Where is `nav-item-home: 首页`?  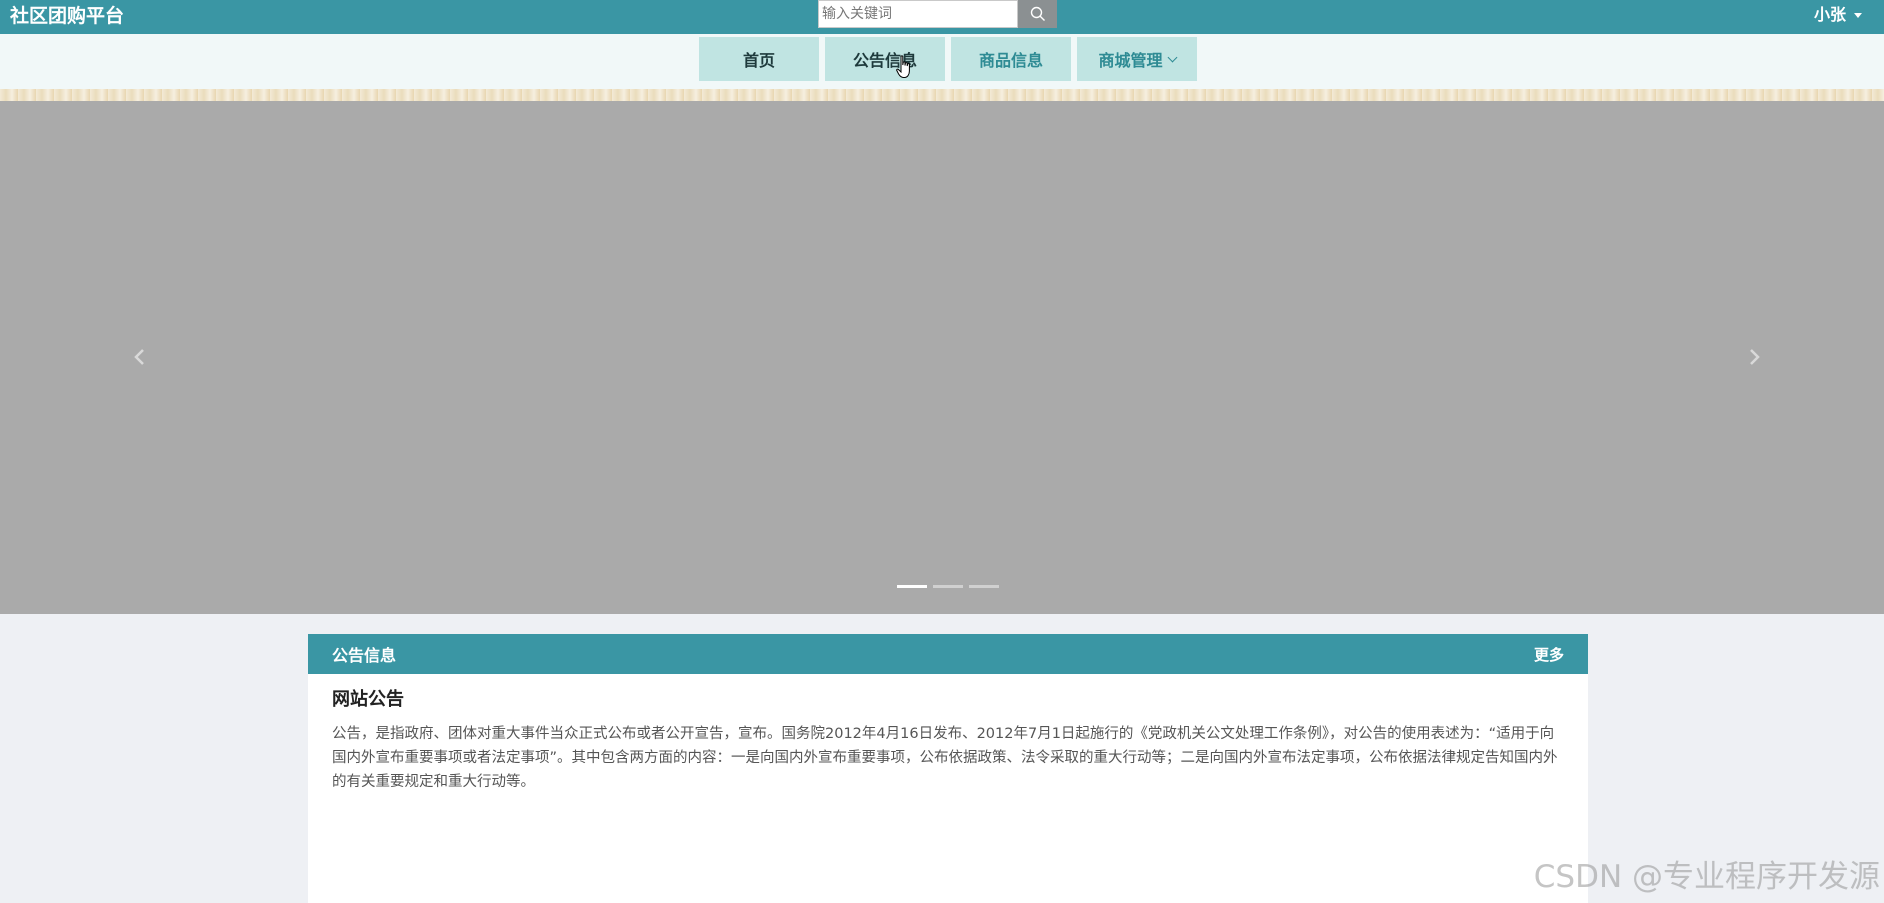 nav-item-home: 首页 is located at coordinates (759, 59).